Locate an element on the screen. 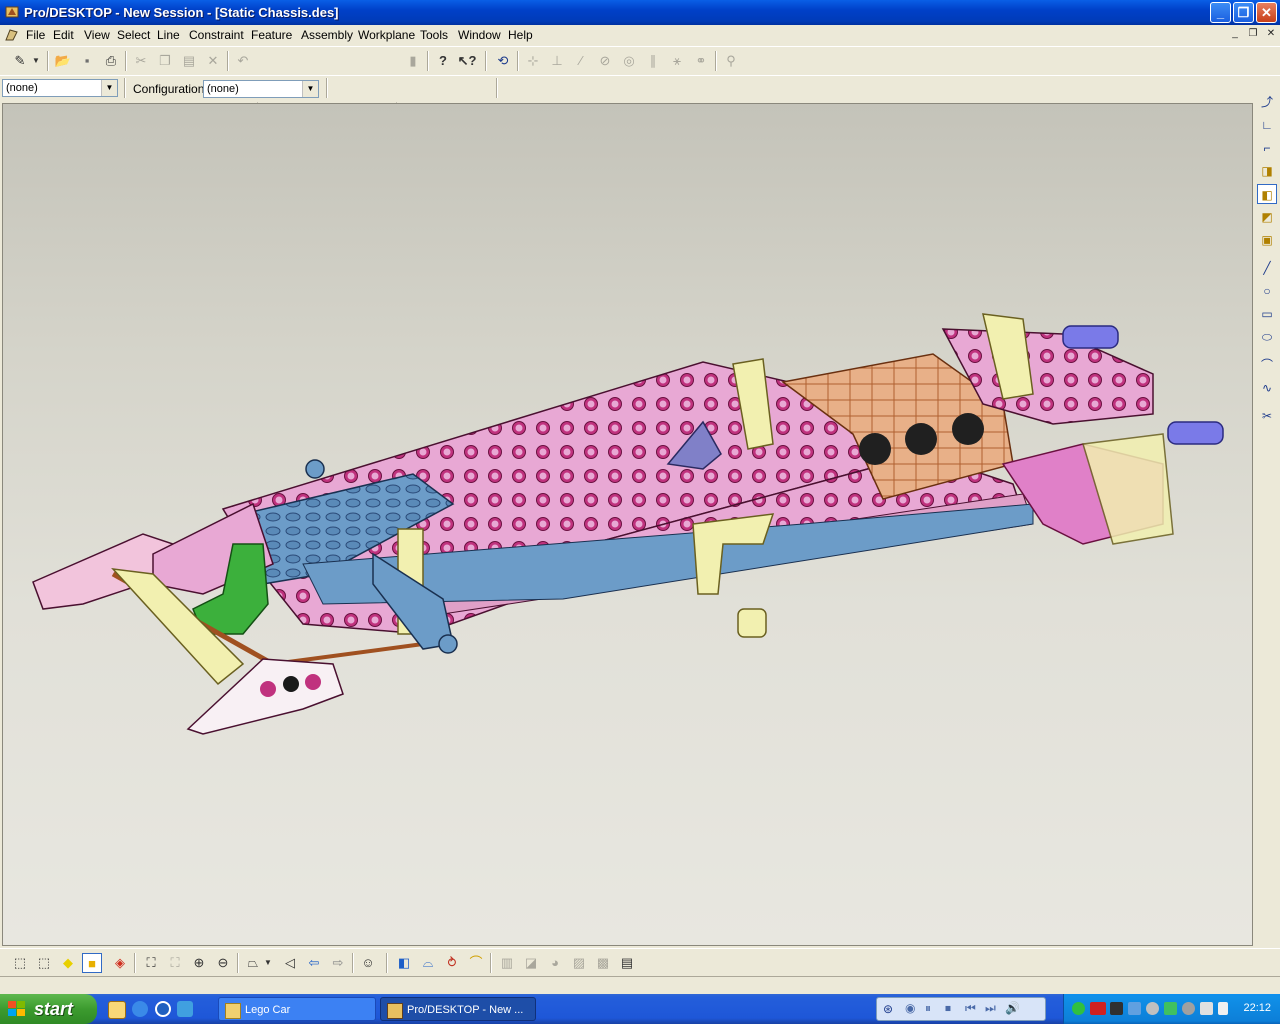 Image resolution: width=1280 pixels, height=1024 pixels. perpendicular-icon: ⊥ is located at coordinates (557, 61).